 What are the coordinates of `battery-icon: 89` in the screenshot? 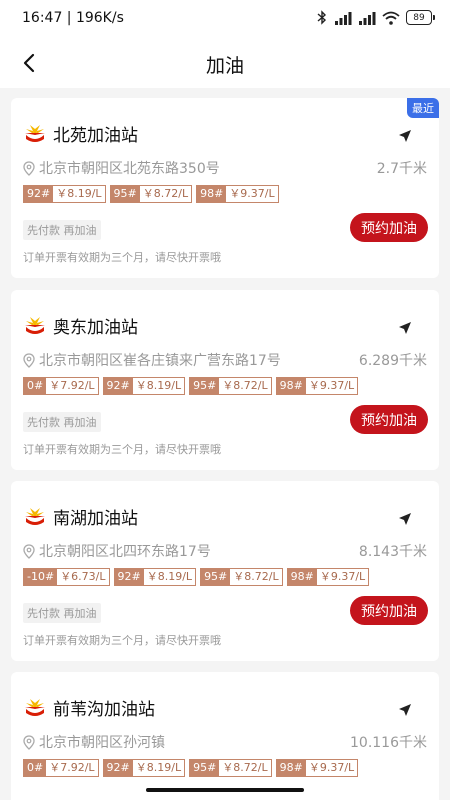 It's located at (420, 17).